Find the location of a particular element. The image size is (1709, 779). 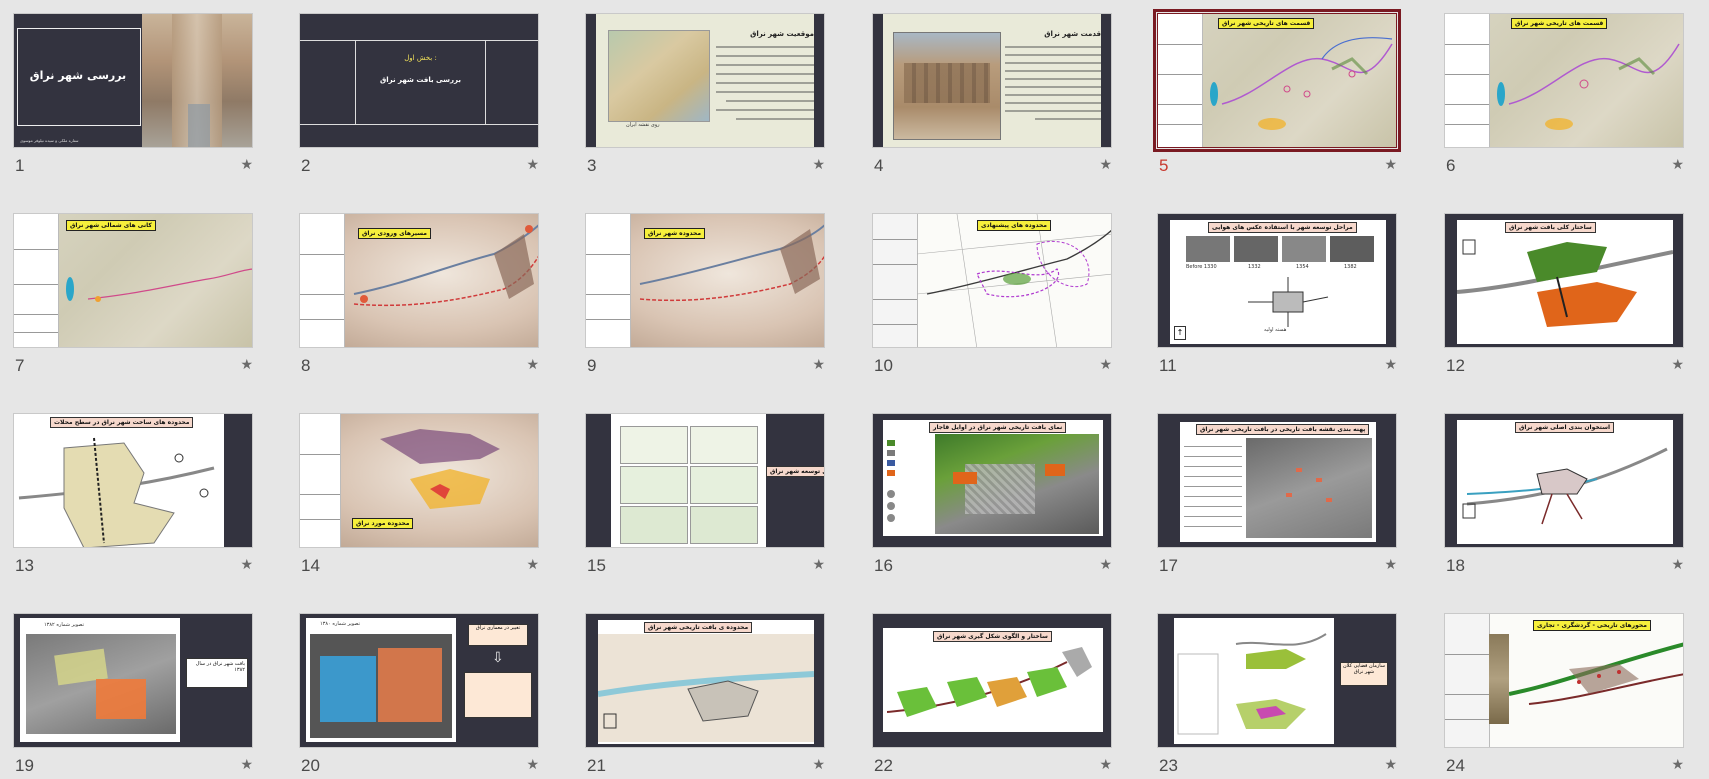

slide-number: 10 is located at coordinates (883, 365).